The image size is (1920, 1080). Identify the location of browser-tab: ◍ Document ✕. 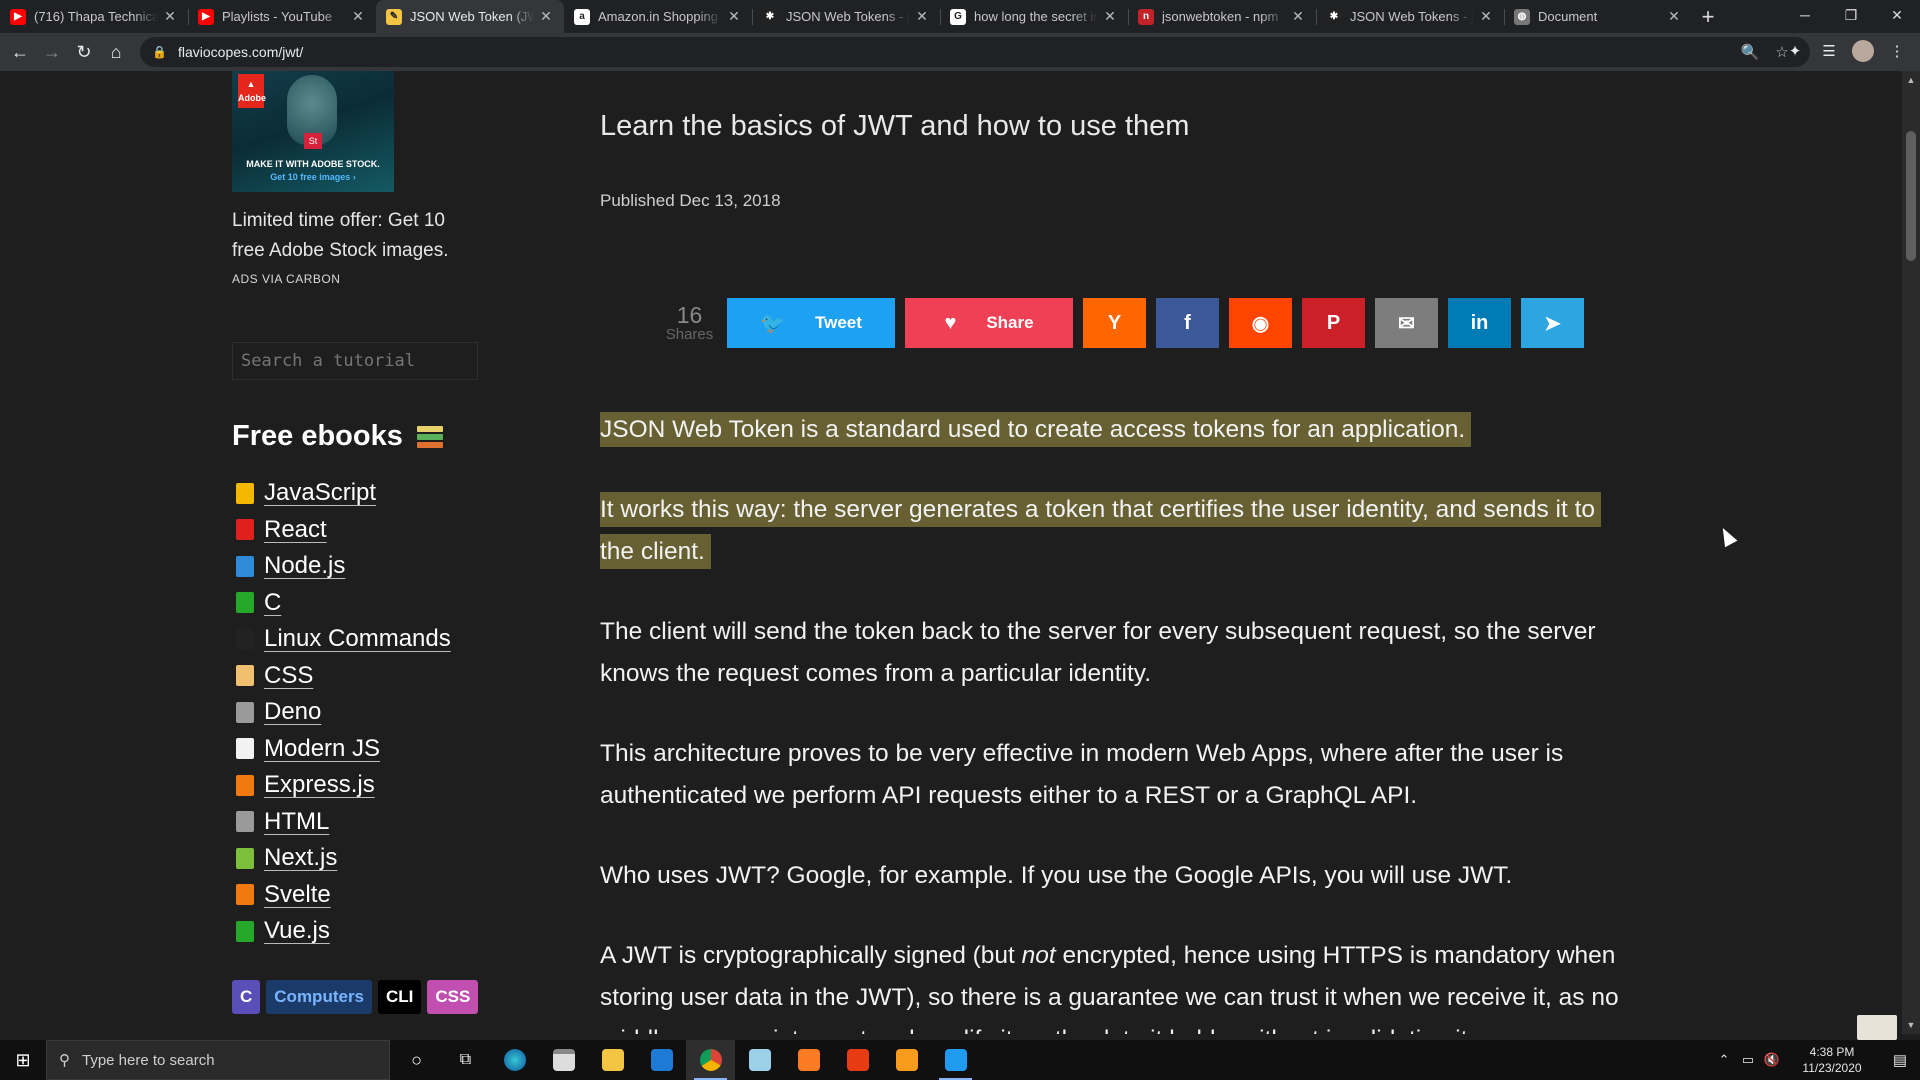
(1598, 16).